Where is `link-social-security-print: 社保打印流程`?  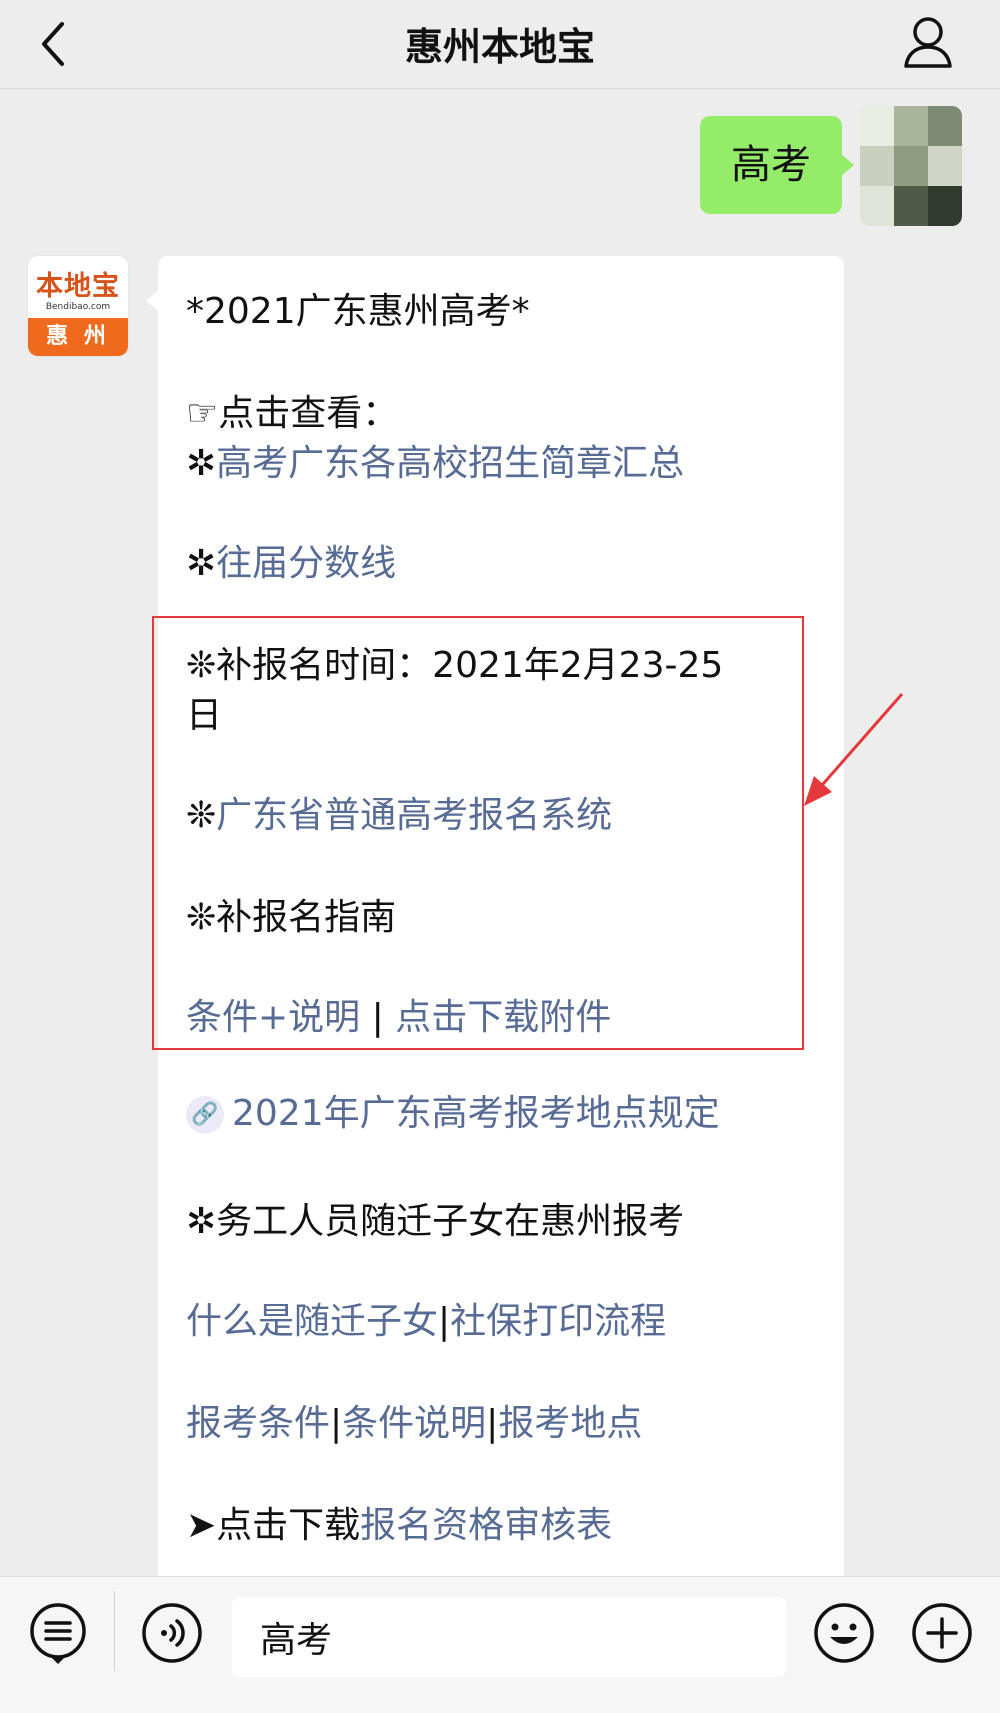
link-social-security-print: 社保打印流程 is located at coordinates (558, 1321).